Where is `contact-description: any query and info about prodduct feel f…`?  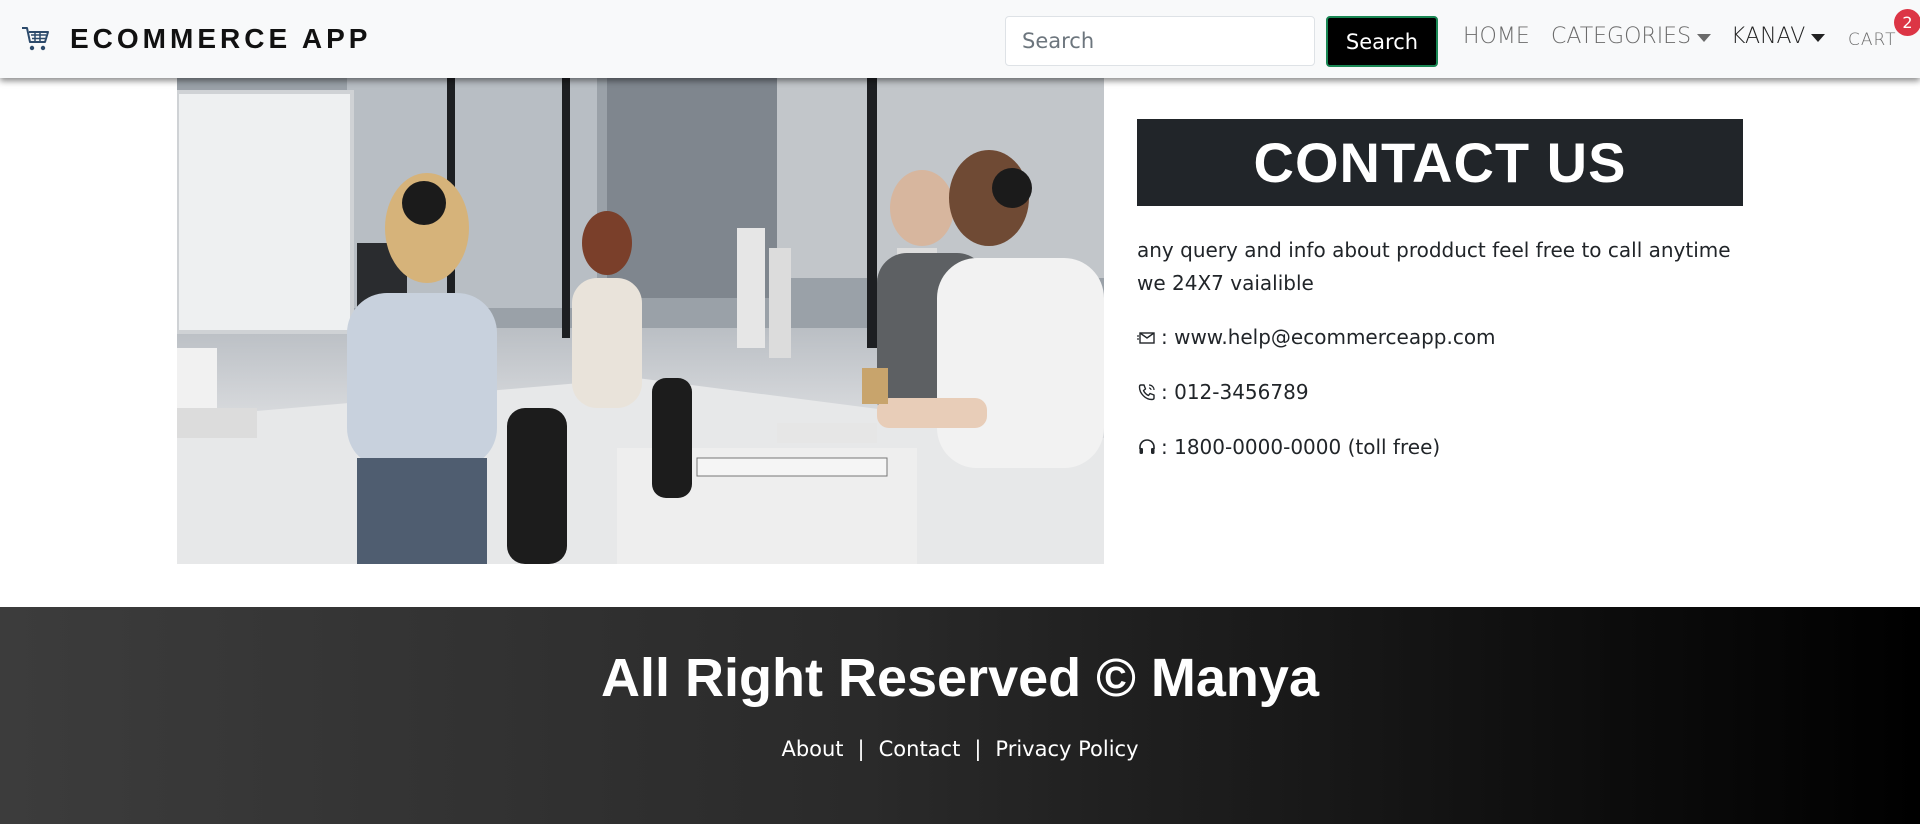 contact-description: any query and info about prodduct feel f… is located at coordinates (1434, 266).